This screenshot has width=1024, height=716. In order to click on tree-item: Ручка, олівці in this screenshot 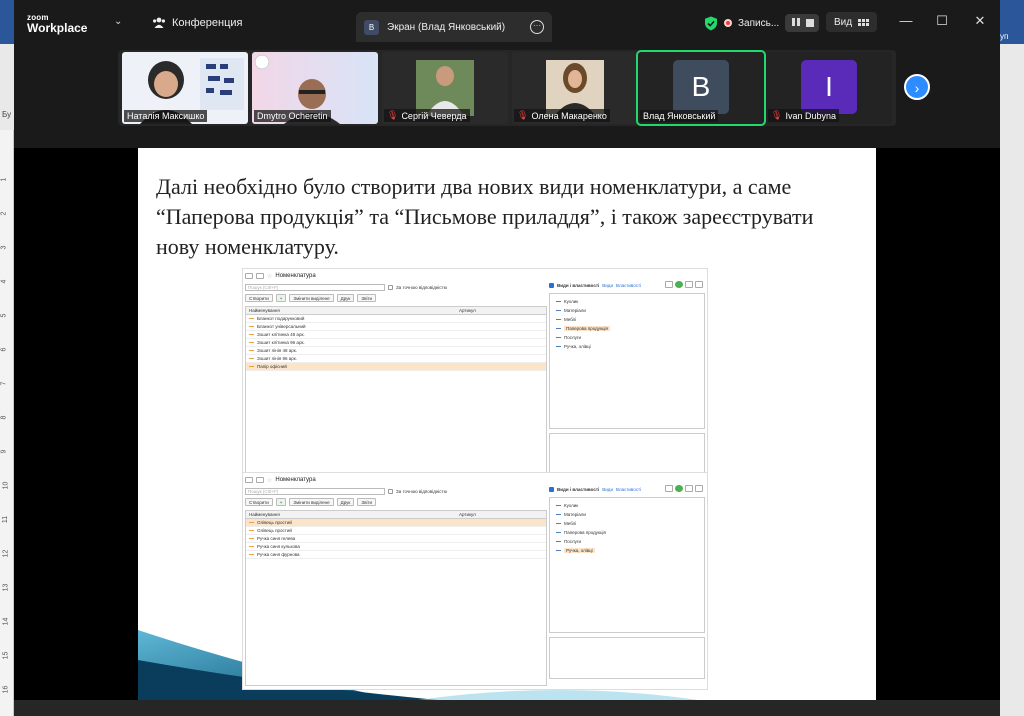, I will do `click(627, 550)`.